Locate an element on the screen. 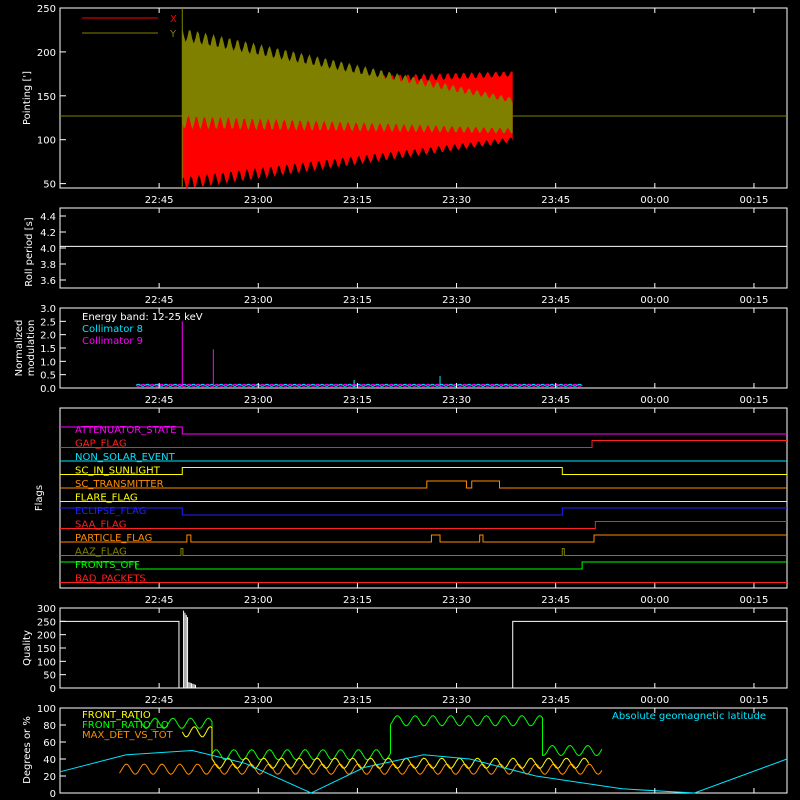 The image size is (800, 800). legend-y-label: Y is located at coordinates (173, 34).